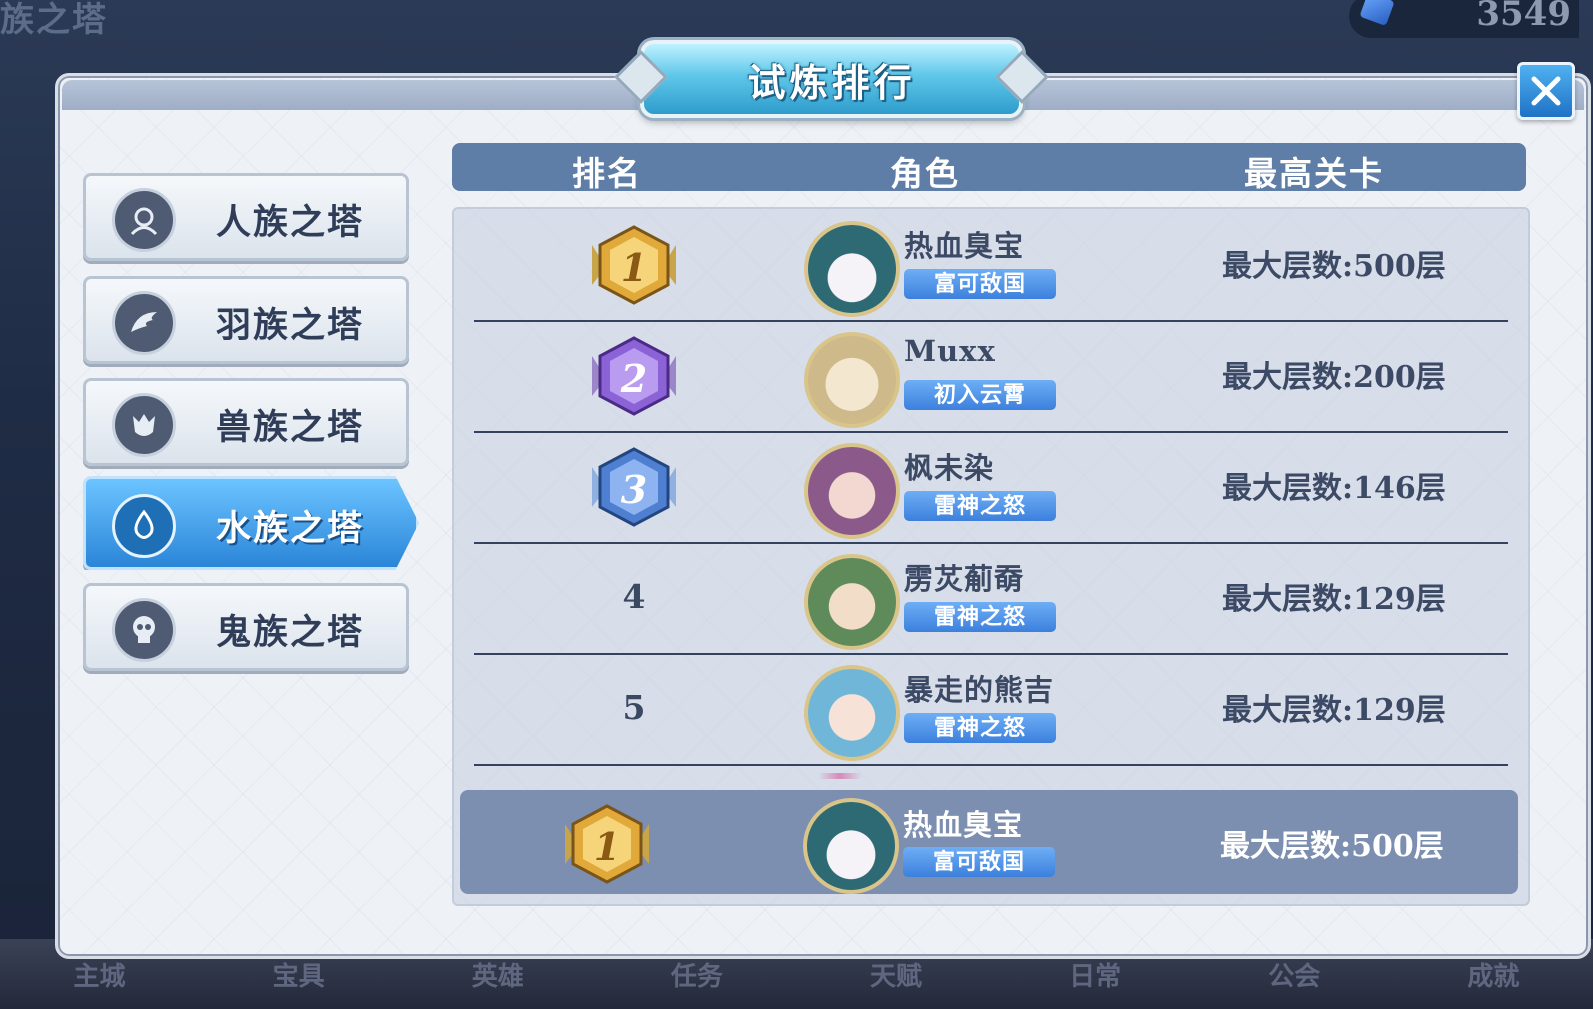 The image size is (1593, 1009). I want to click on nav-item: 任务, so click(697, 974).